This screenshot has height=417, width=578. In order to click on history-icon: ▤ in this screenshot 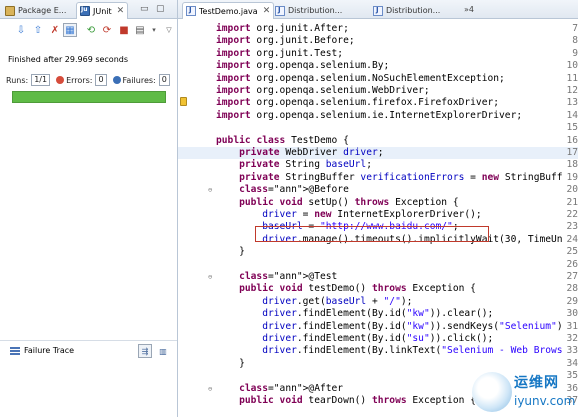, I will do `click(140, 30)`.